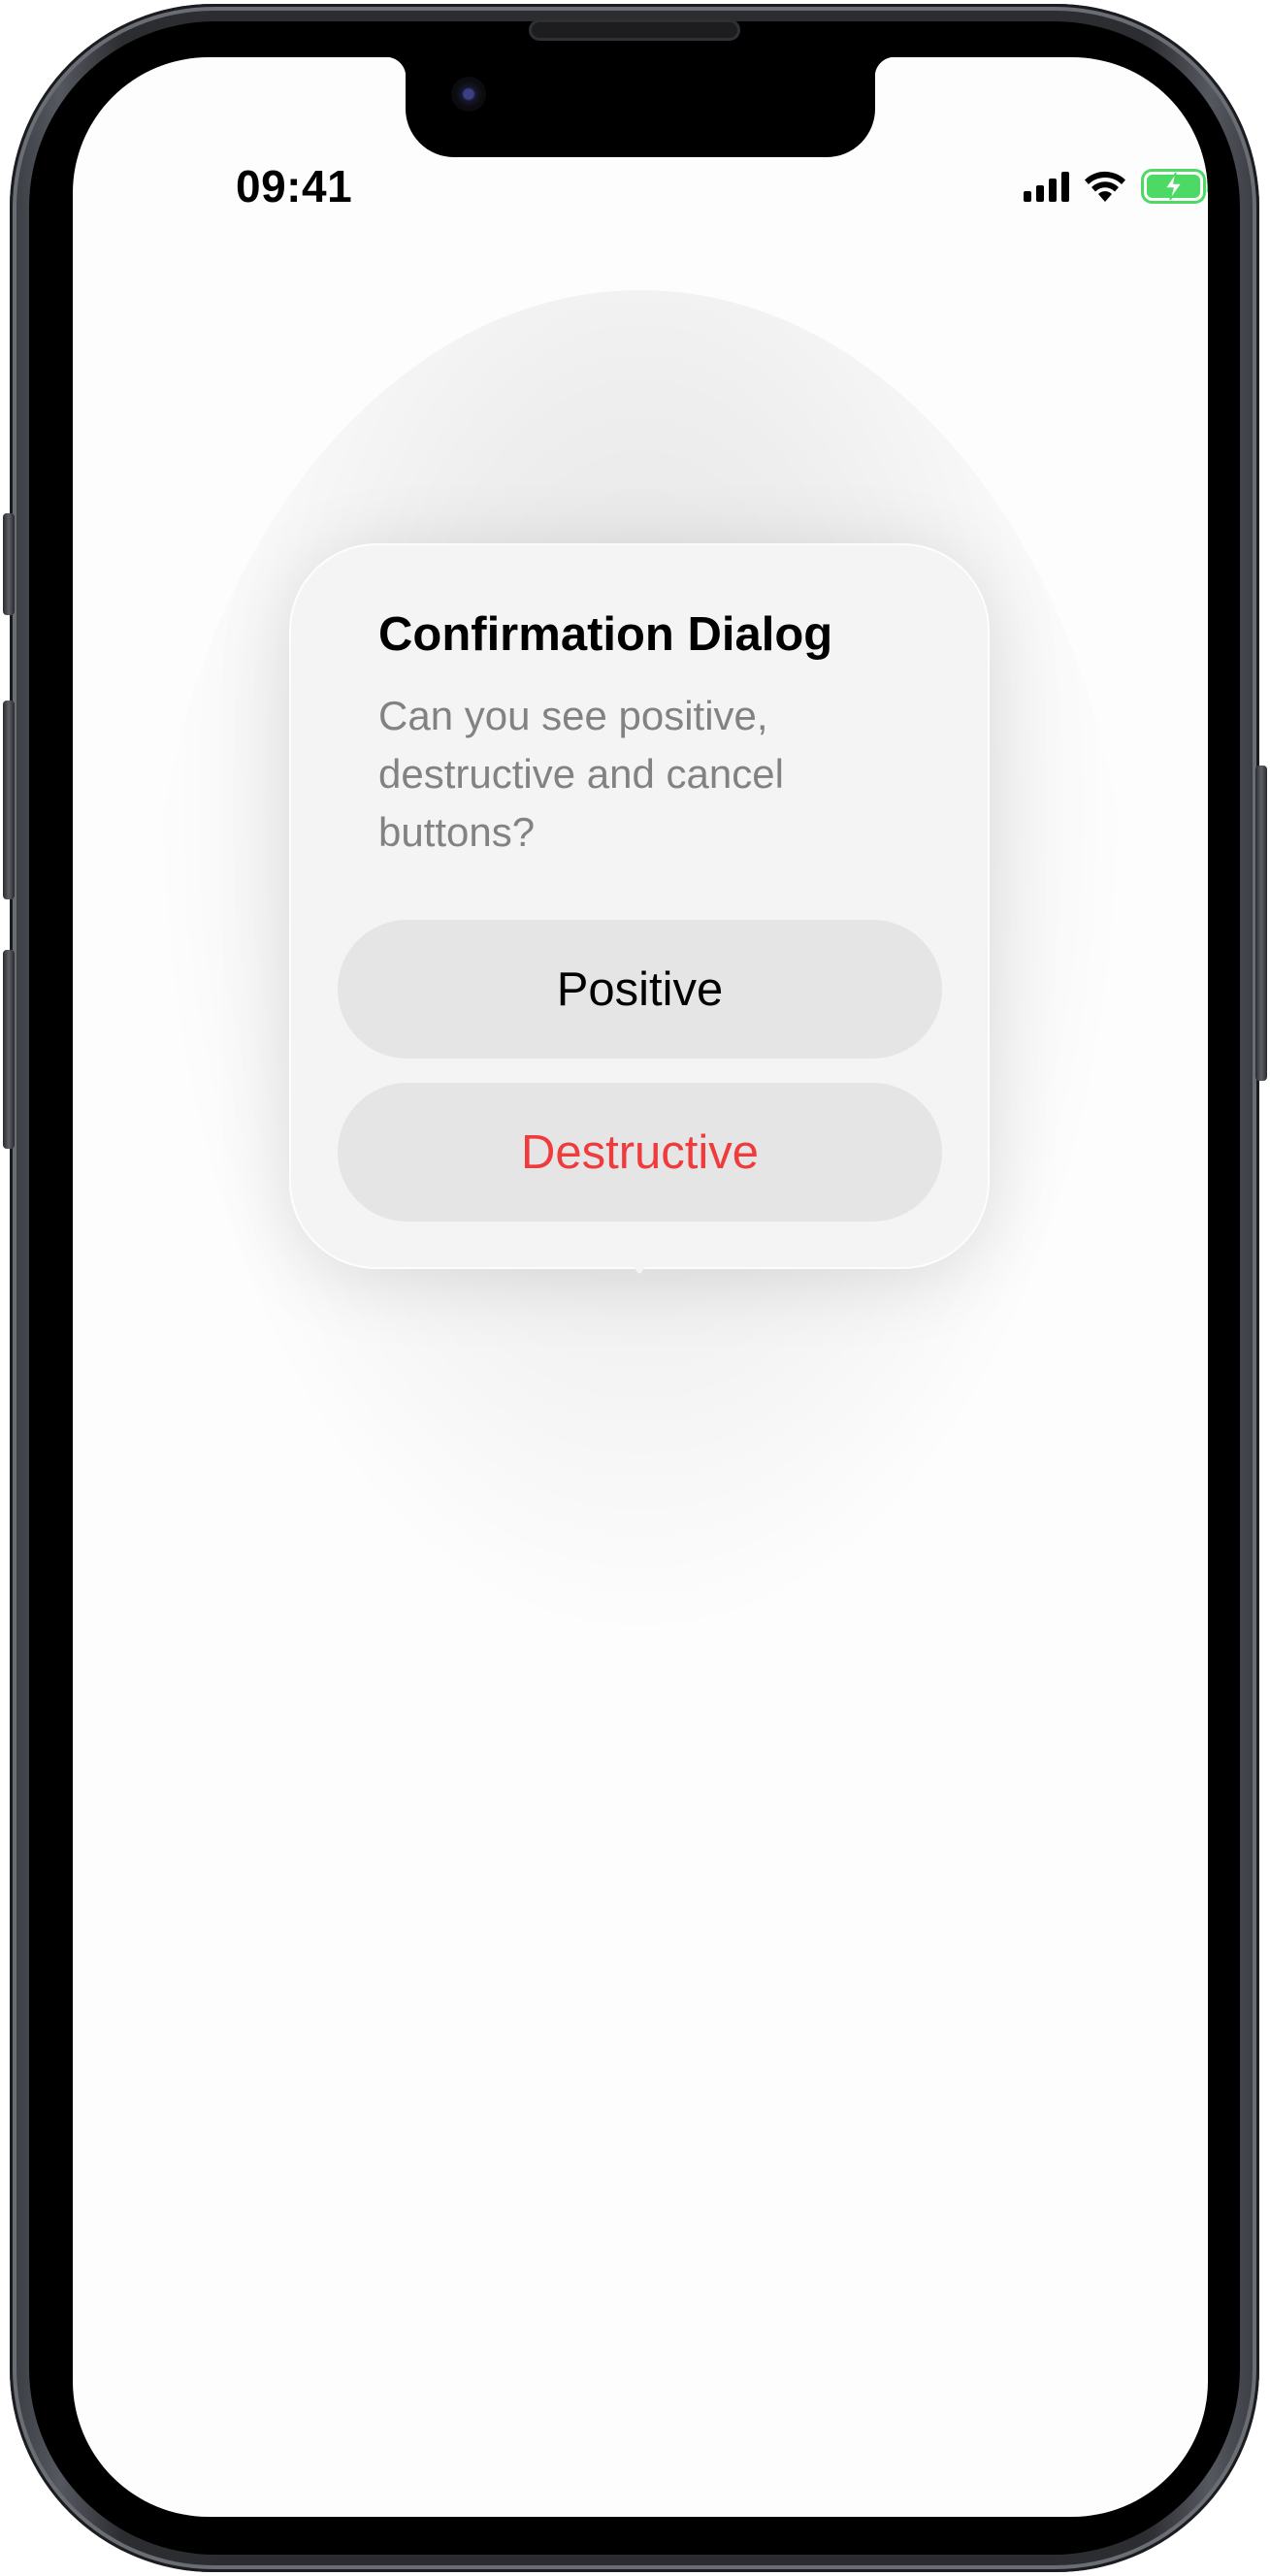 This screenshot has height=2576, width=1270. Describe the element at coordinates (1174, 187) in the screenshot. I see `battery-charging-icon` at that location.